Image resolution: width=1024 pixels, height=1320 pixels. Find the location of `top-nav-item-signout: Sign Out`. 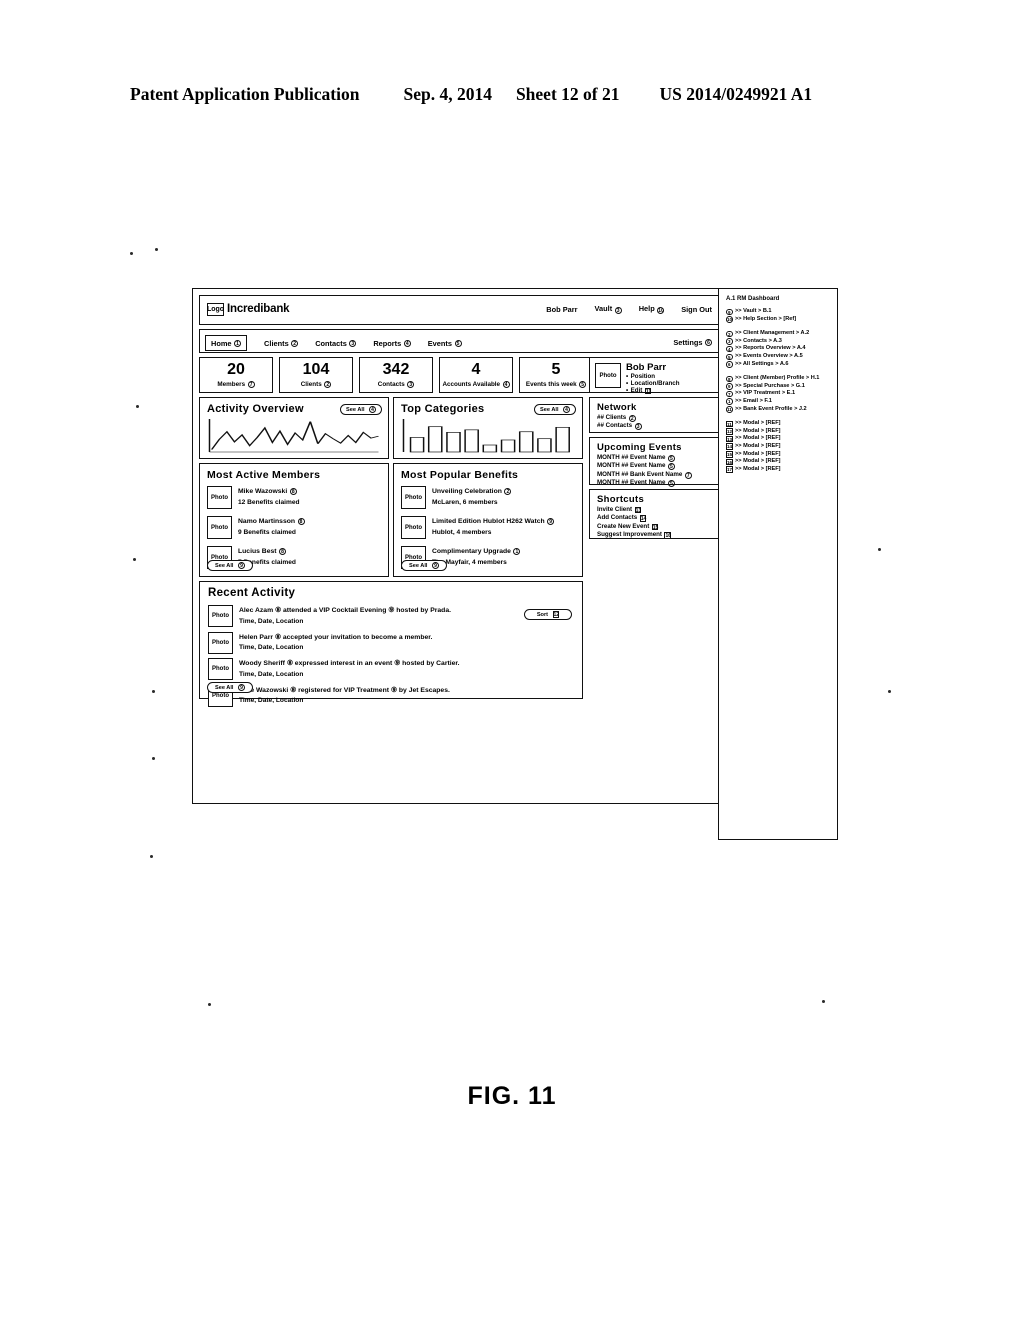

top-nav-item-signout: Sign Out is located at coordinates (696, 309).